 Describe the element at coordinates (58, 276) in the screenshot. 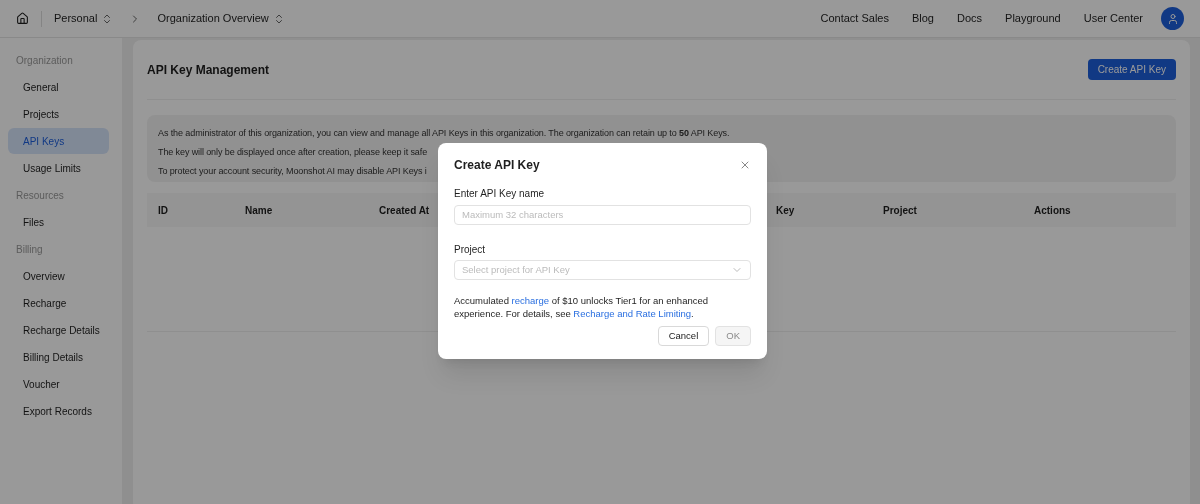

I see `sidebar-item: Overview` at that location.